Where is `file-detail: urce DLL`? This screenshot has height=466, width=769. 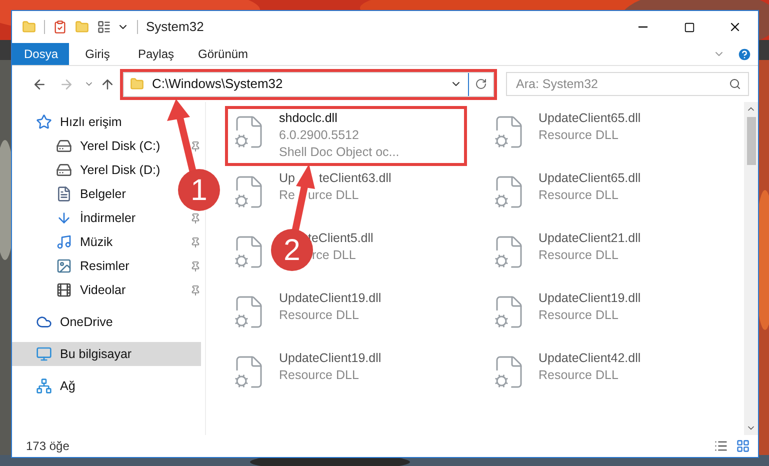 file-detail: urce DLL is located at coordinates (333, 195).